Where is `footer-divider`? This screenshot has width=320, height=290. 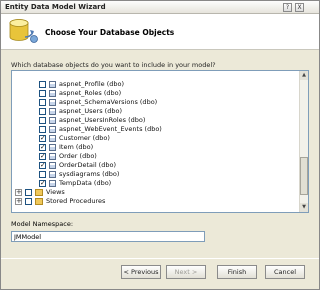
footer-divider is located at coordinates (160, 258).